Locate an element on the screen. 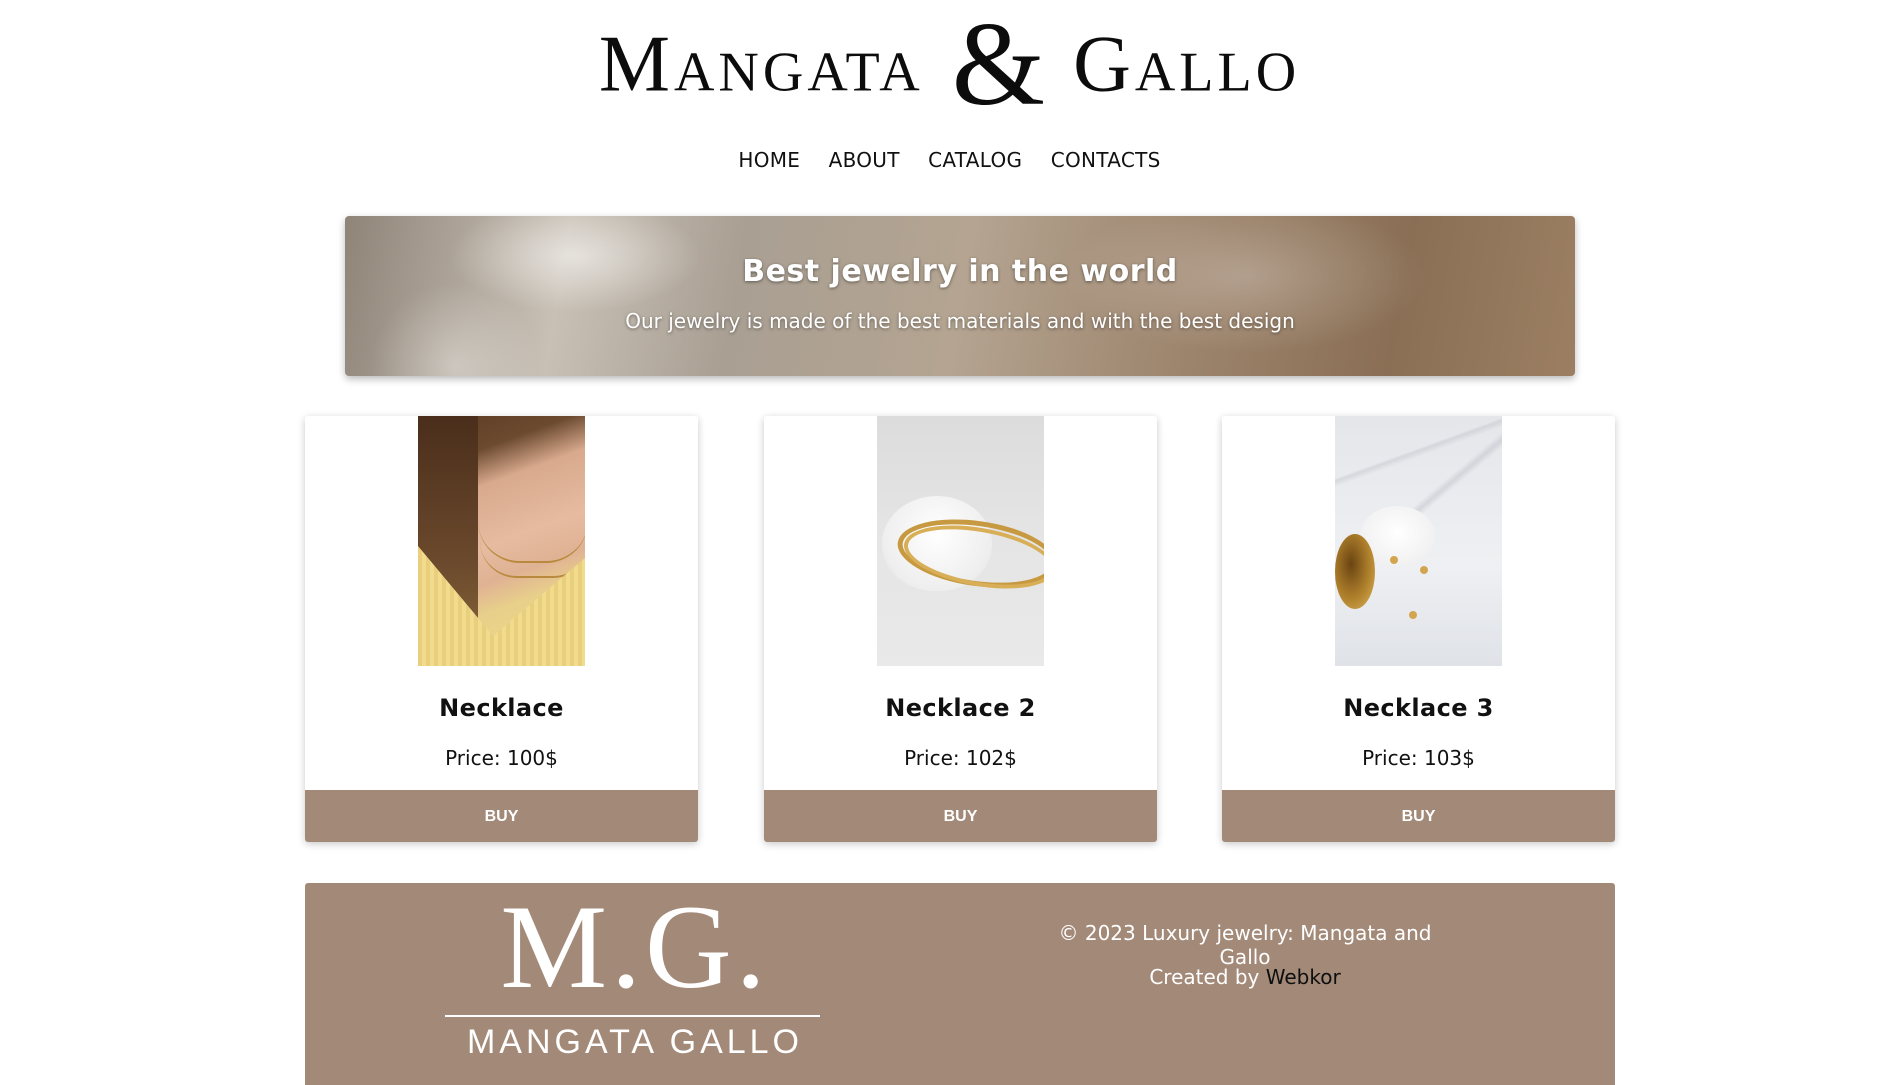 The height and width of the screenshot is (1085, 1899). footer-copyright: © 2023 Luxury jewelry: Mangata and Gallo is located at coordinates (1245, 945).